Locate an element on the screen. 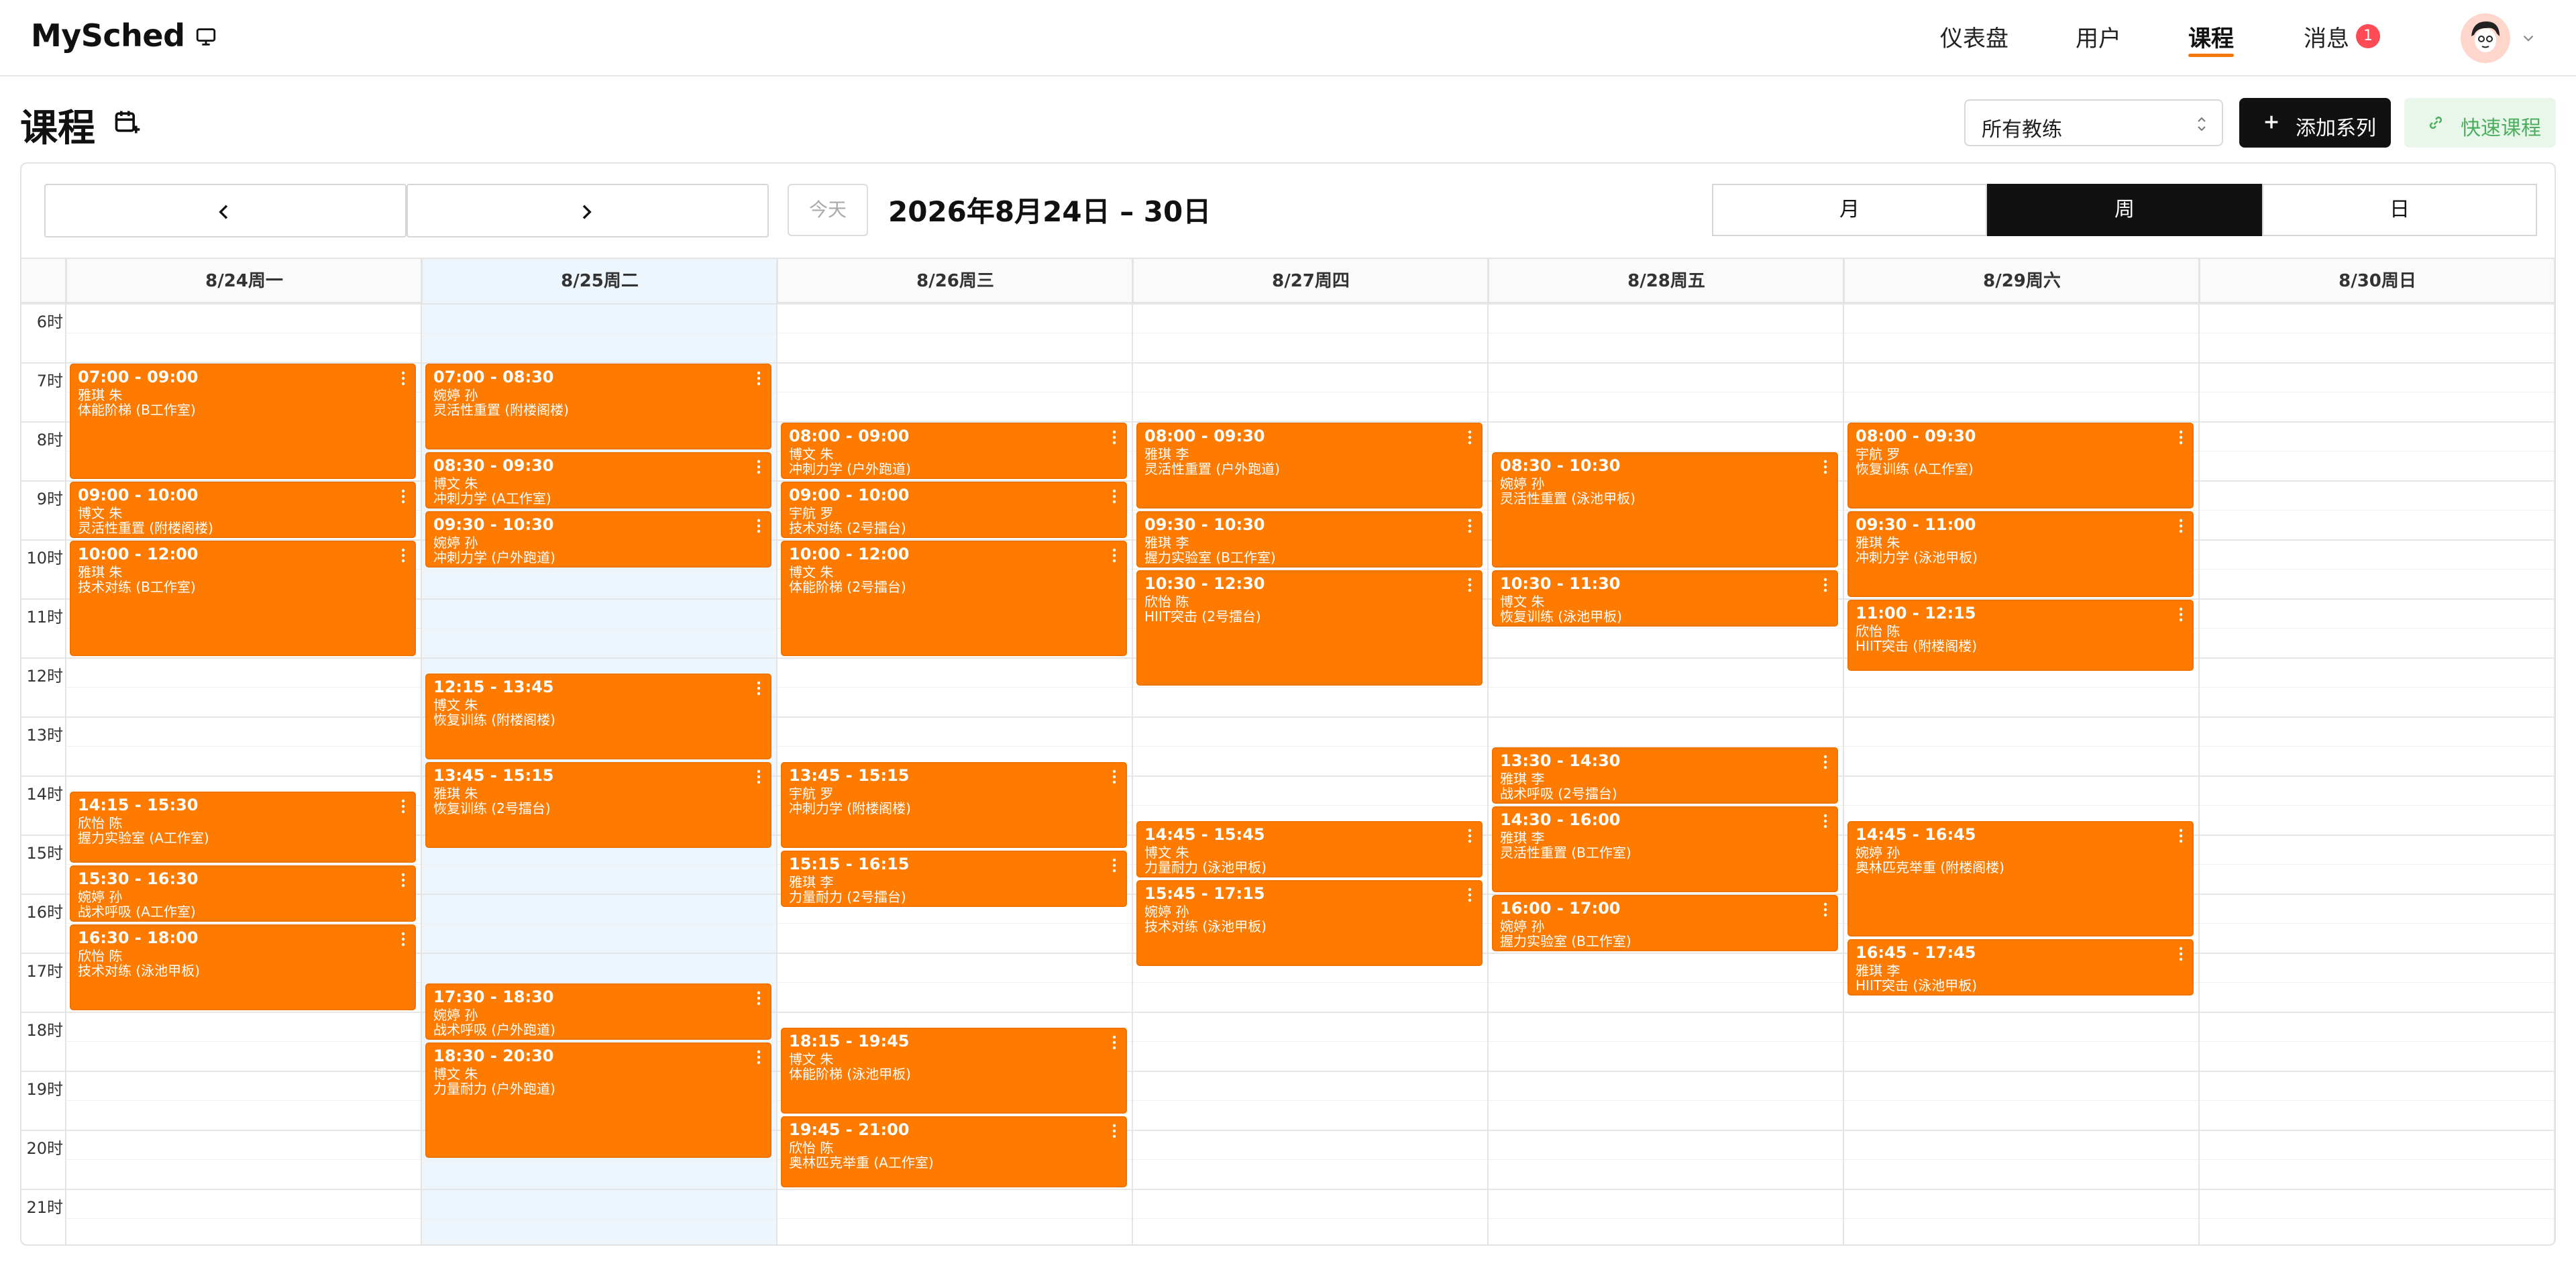  event-class-location: 技术对练 (B工作室) is located at coordinates (137, 587).